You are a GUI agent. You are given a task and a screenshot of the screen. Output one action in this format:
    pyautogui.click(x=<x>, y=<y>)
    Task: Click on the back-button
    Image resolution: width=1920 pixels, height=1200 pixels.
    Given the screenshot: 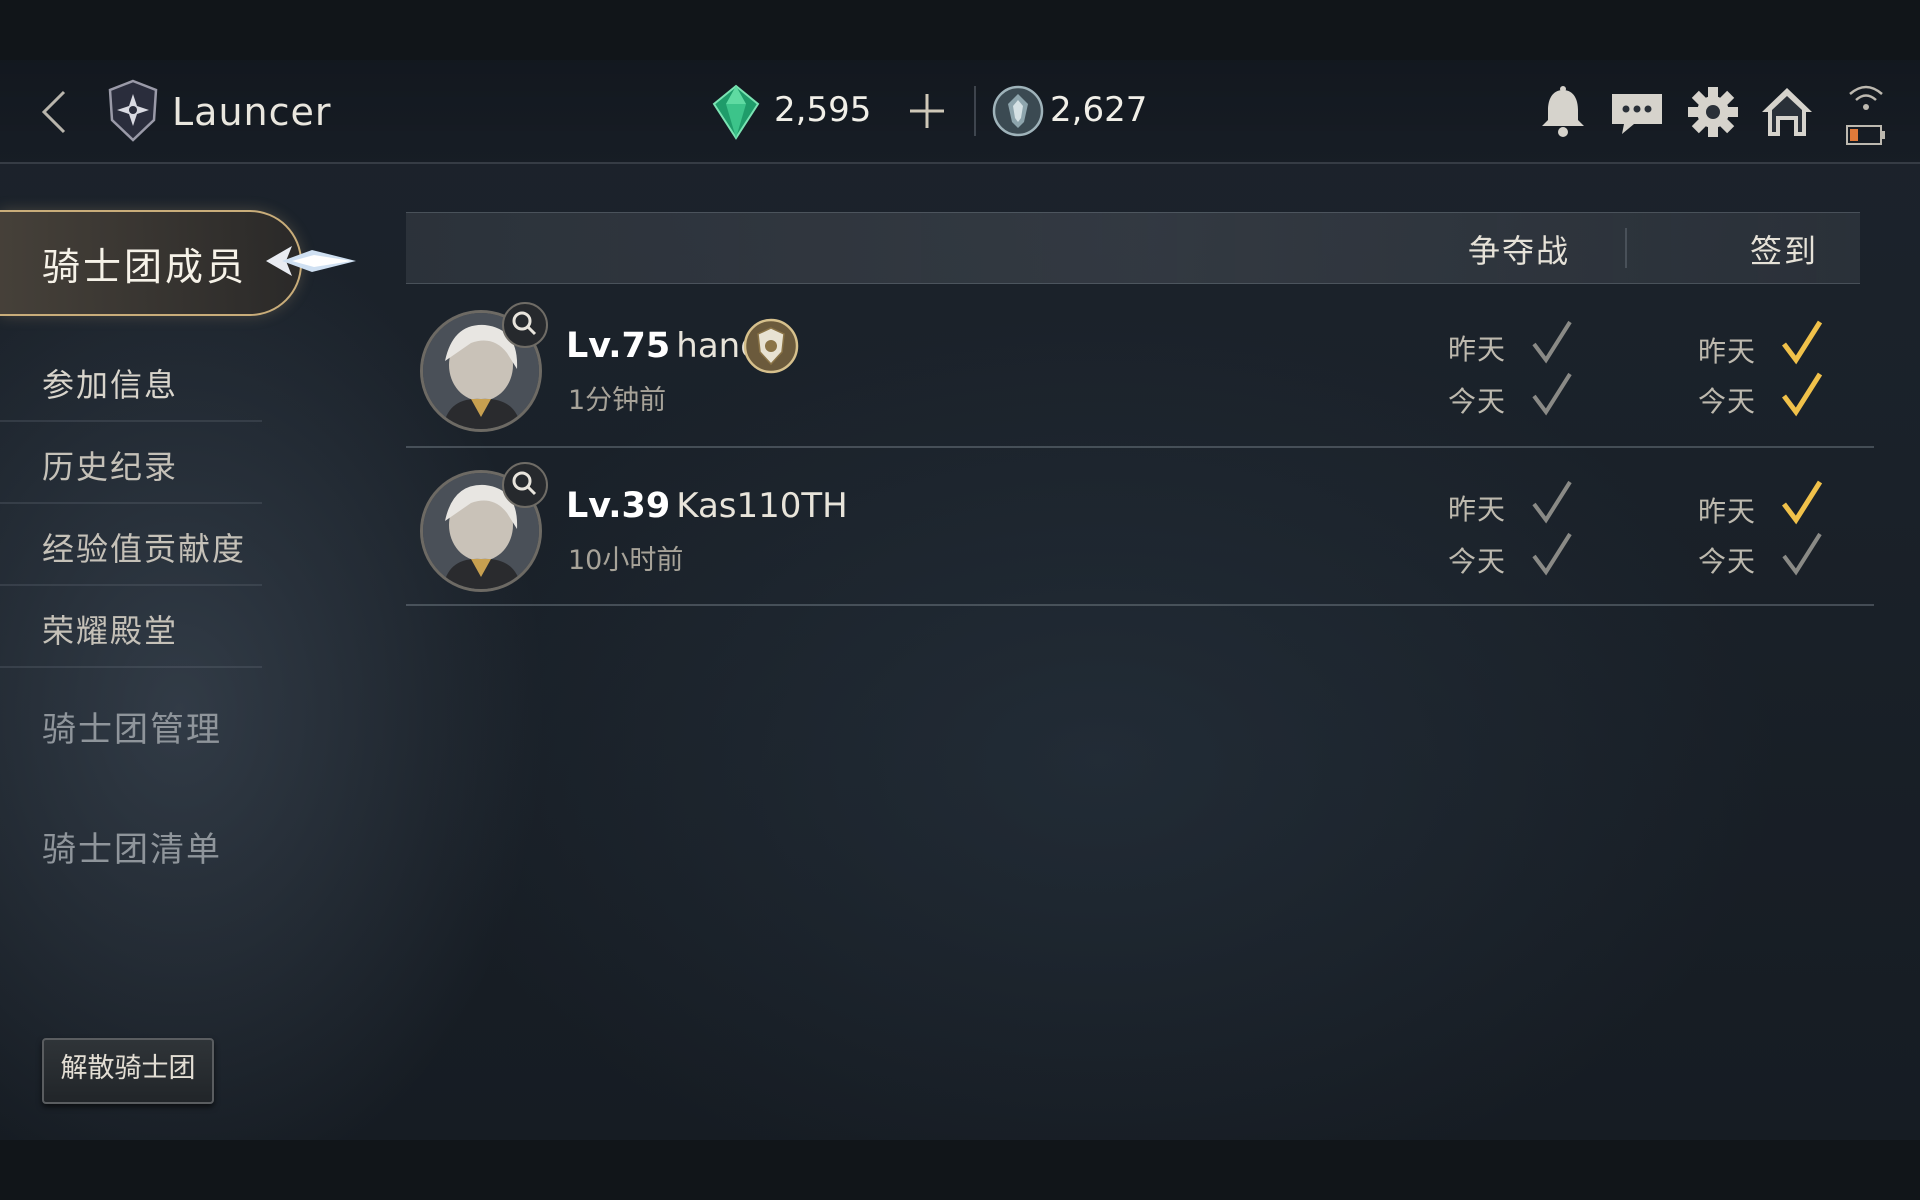 What is the action you would take?
    pyautogui.click(x=58, y=112)
    